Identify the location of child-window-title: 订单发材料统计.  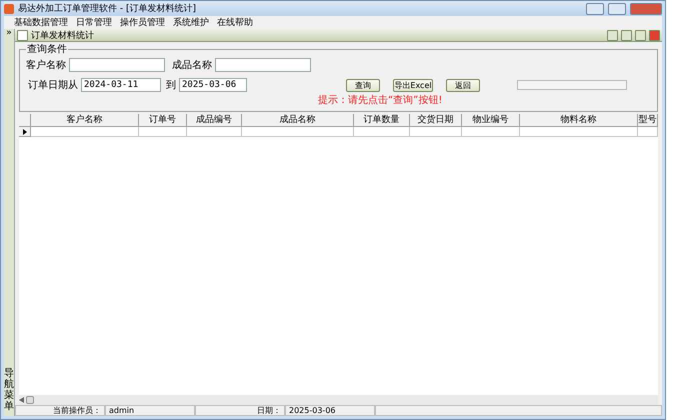
(63, 36).